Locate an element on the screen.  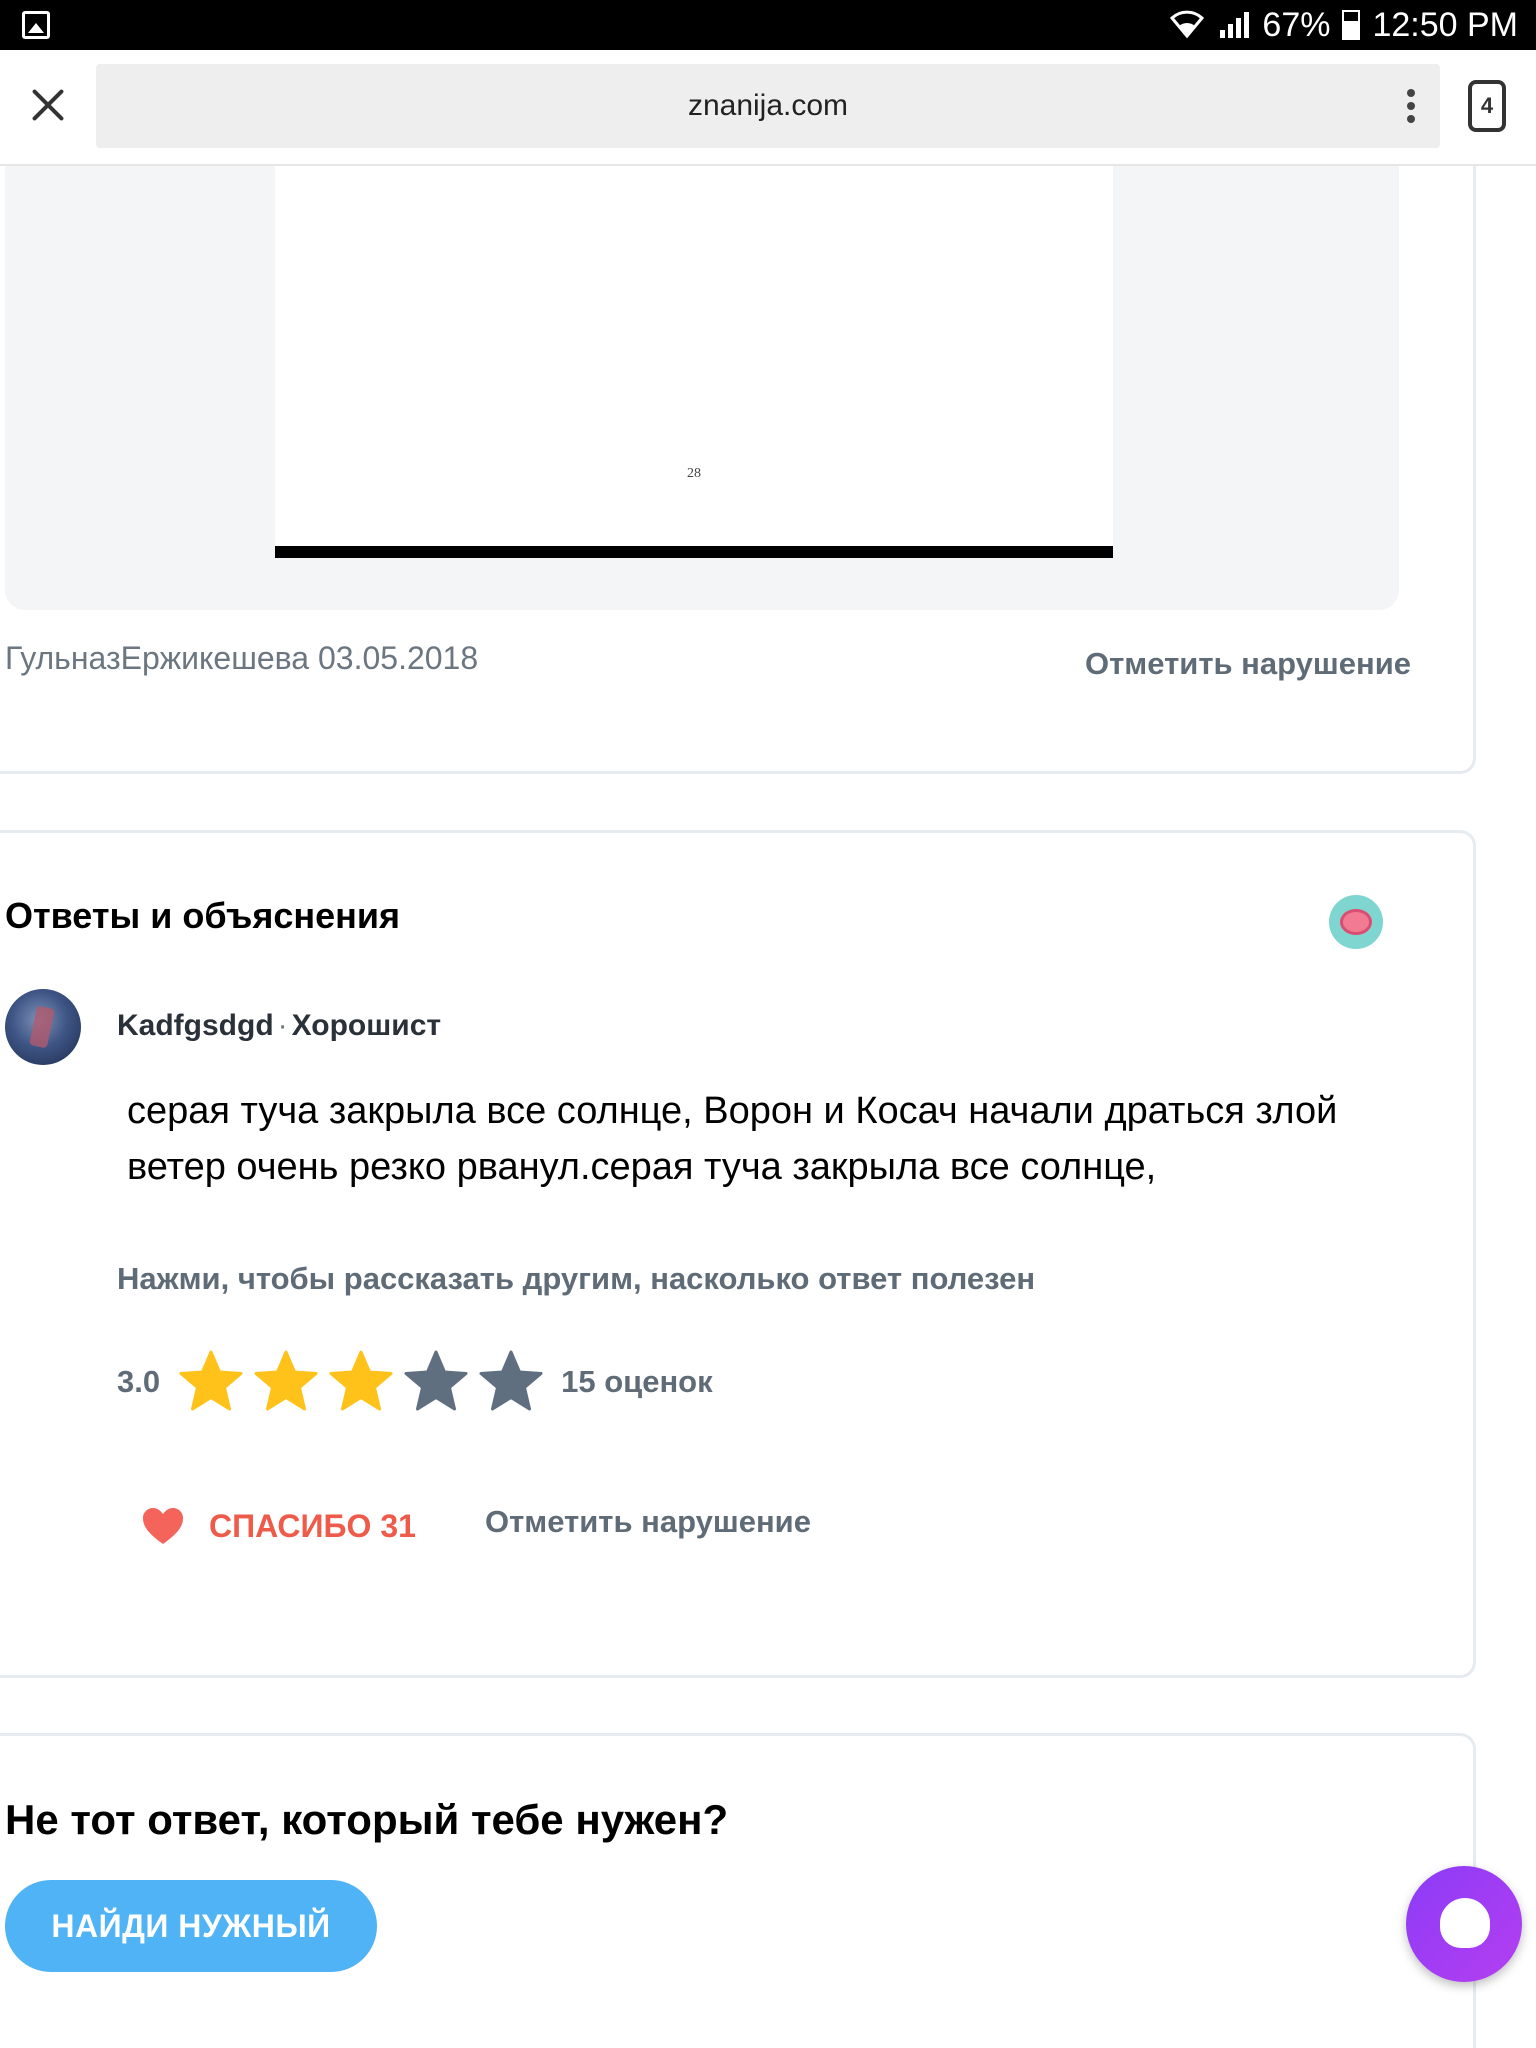
status-bar-right: 67% 12:50 PM is located at coordinates (1344, 25).